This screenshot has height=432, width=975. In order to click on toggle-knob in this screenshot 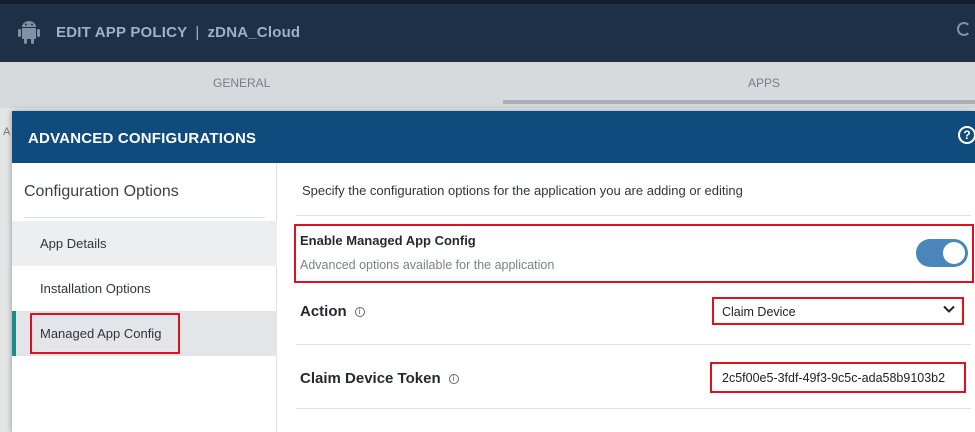, I will do `click(954, 253)`.